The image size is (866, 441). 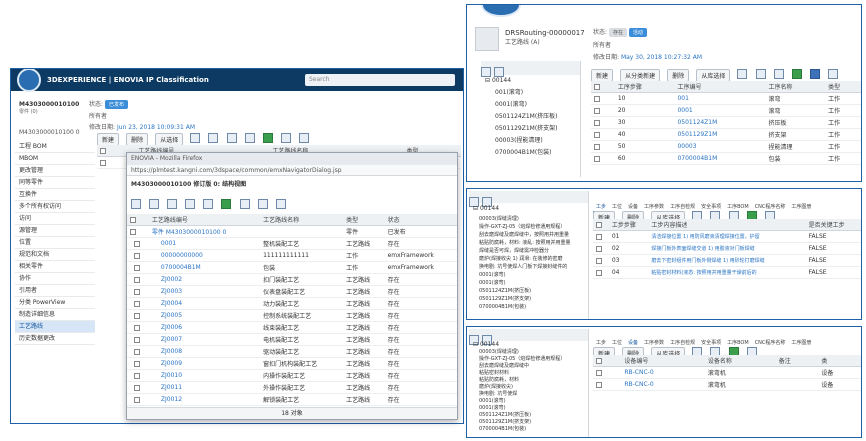 I want to click on table-row: 60 0700004B1M 包装 工作, so click(x=726, y=158).